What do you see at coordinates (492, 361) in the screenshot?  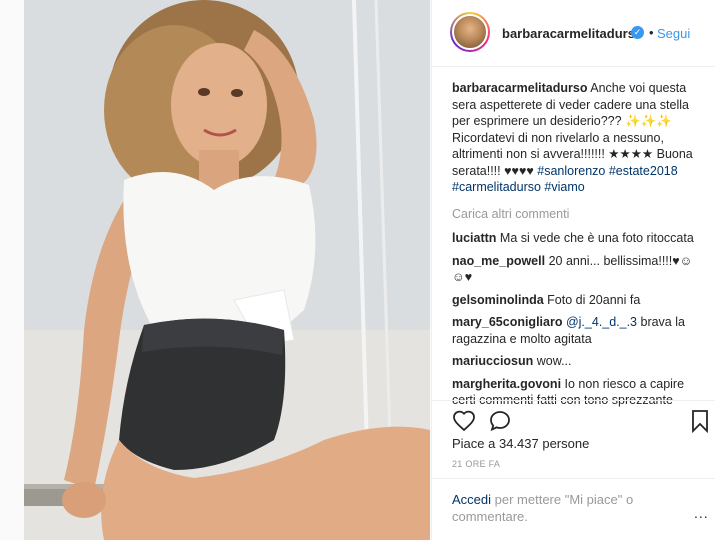 I see `comment-username: mariucciosun` at bounding box center [492, 361].